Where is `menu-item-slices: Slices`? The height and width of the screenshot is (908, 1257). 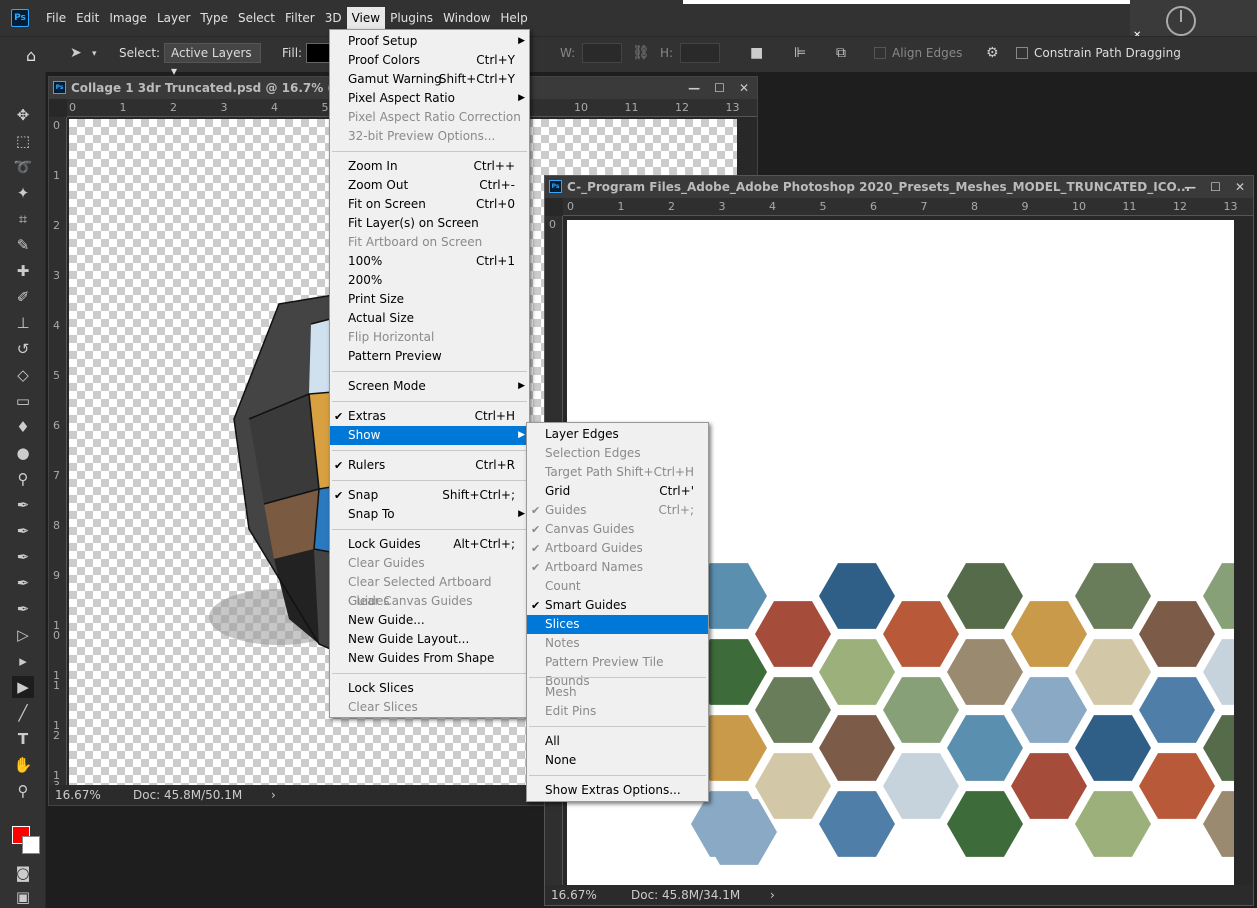 menu-item-slices: Slices is located at coordinates (617, 624).